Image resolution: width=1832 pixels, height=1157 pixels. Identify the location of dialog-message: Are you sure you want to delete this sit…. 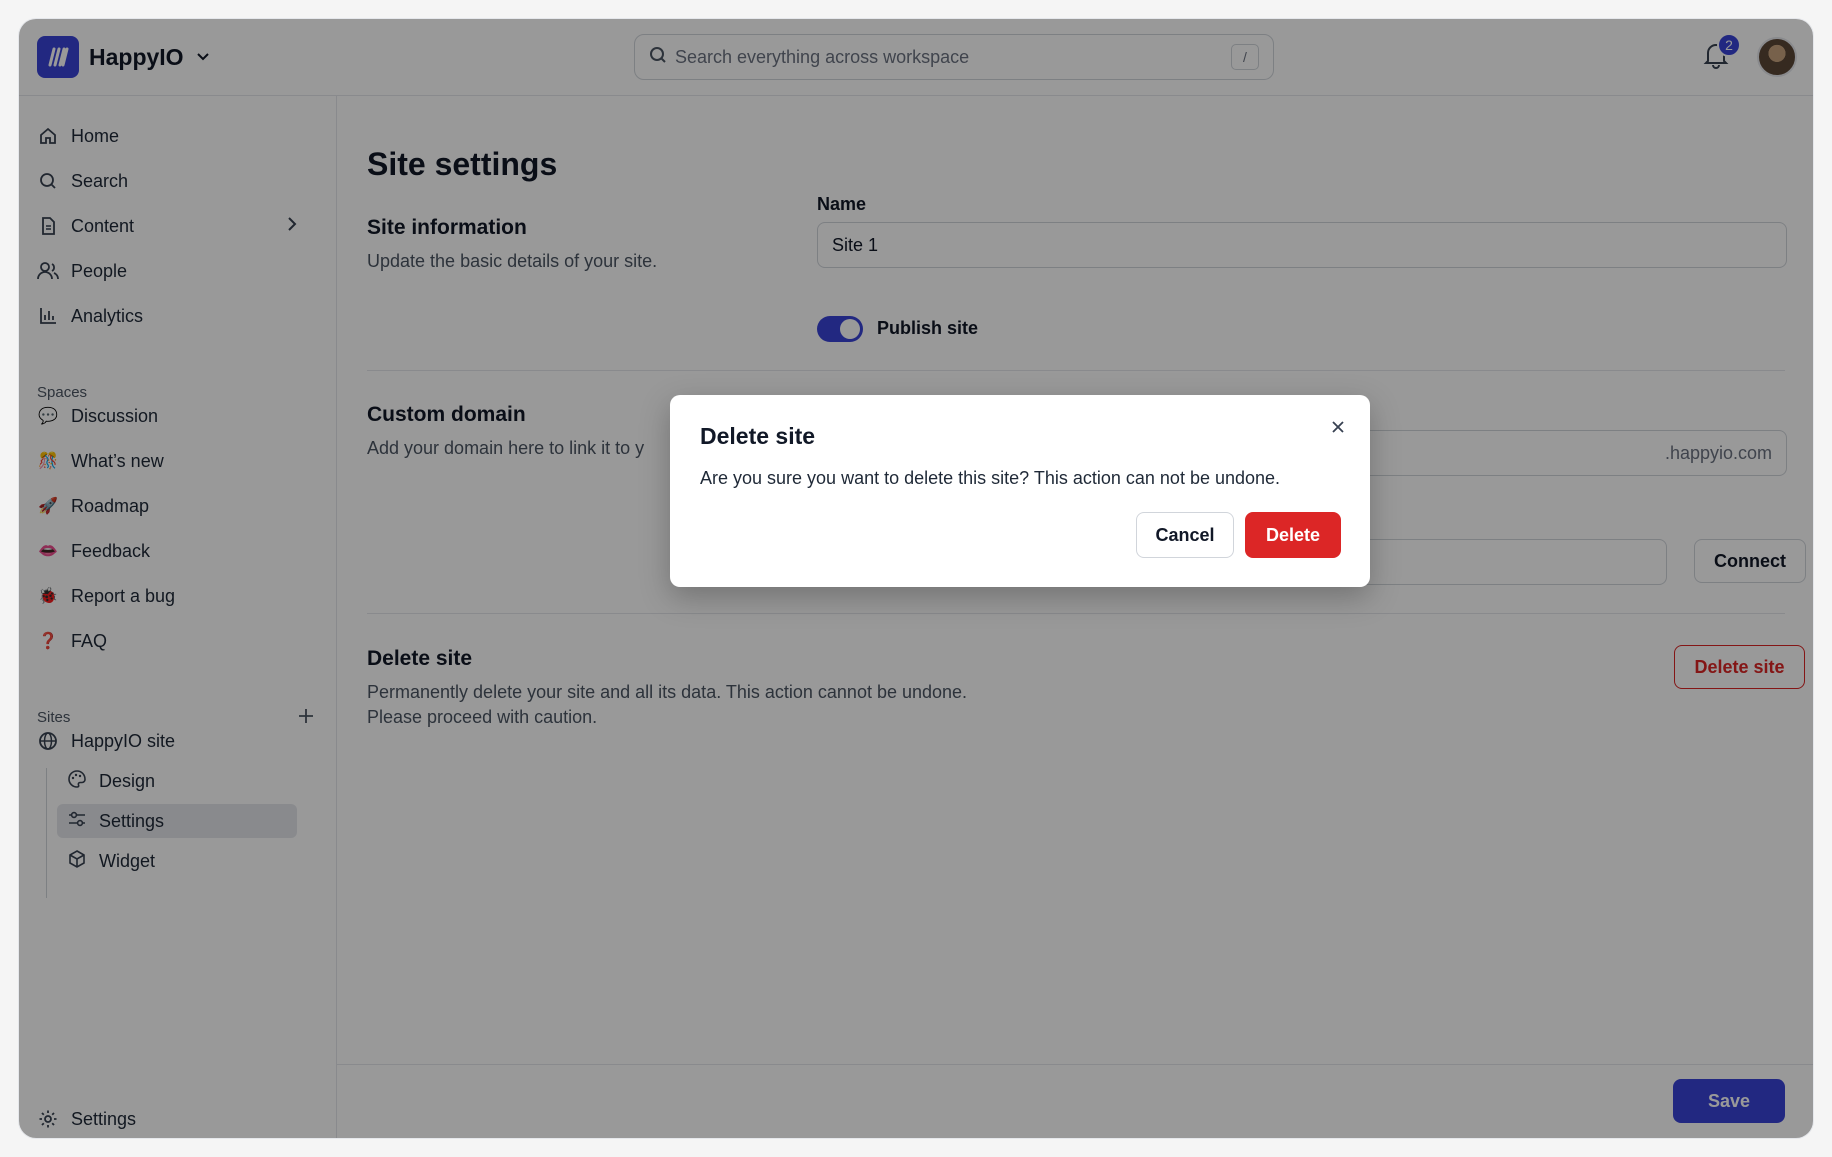
(990, 478).